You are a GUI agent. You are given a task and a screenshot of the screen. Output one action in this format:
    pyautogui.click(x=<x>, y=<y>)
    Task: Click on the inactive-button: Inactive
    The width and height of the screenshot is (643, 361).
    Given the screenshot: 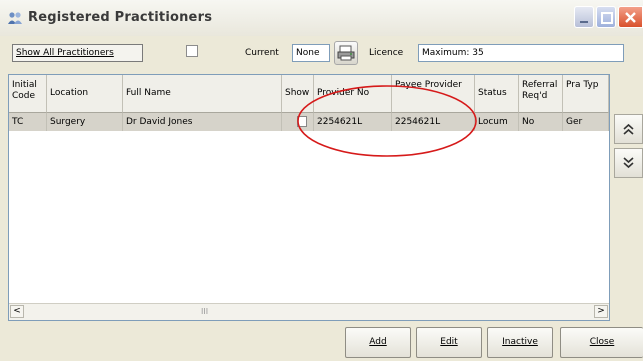 What is the action you would take?
    pyautogui.click(x=520, y=342)
    